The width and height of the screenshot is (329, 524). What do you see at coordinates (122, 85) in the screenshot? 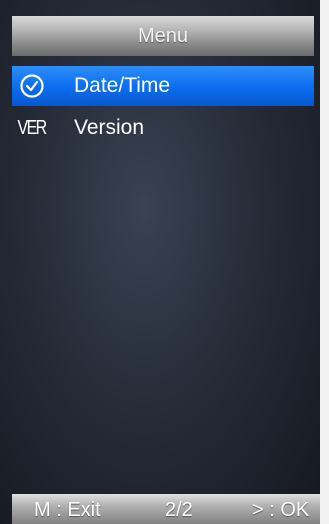
I see `menu-item-label: Date/Time` at bounding box center [122, 85].